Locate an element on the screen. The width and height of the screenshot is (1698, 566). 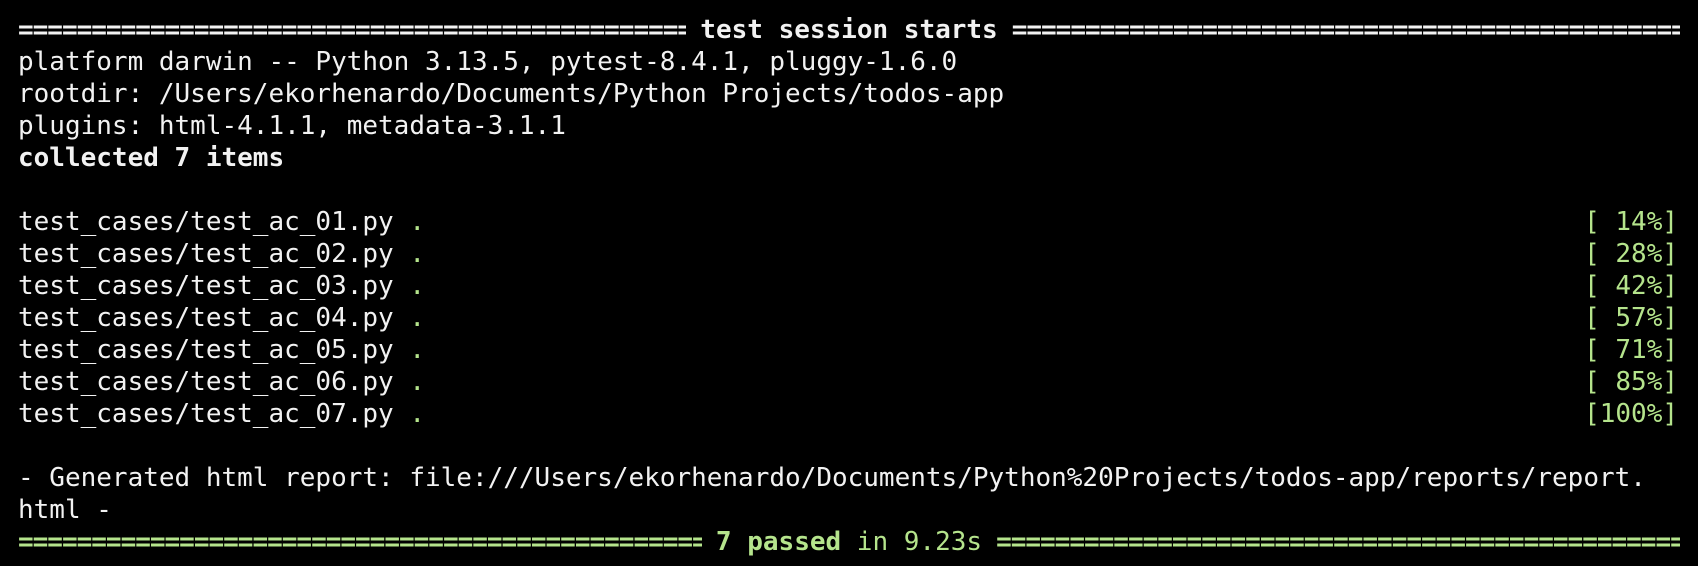
test-file-name: test_cases/test_ac_02.py is located at coordinates (206, 254).